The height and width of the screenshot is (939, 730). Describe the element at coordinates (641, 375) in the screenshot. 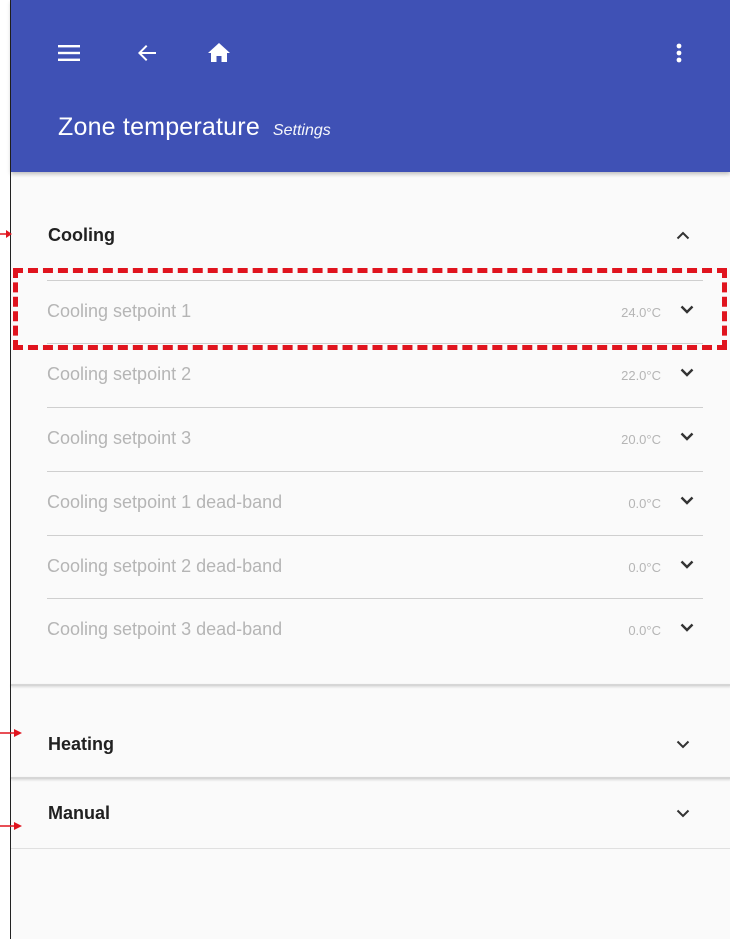

I see `list-item-value: 22.0°C` at that location.